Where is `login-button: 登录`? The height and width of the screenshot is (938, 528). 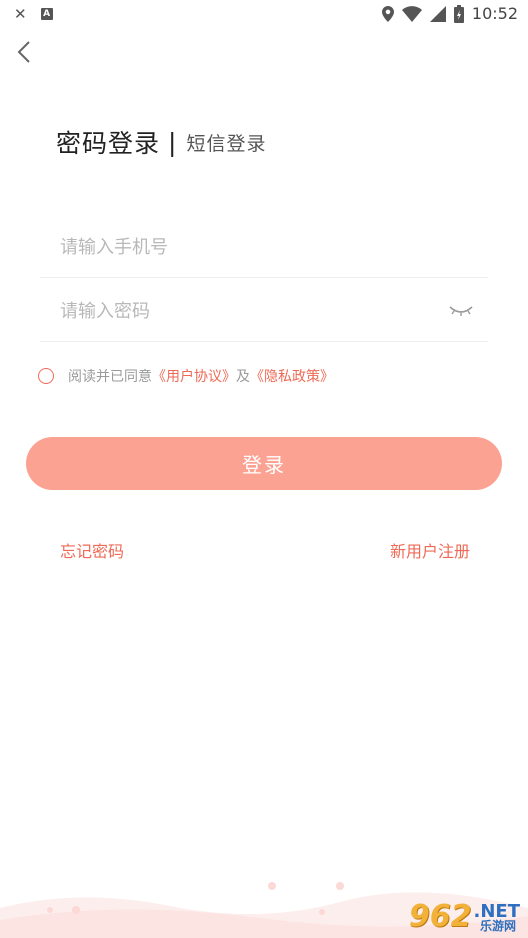 login-button: 登录 is located at coordinates (264, 463).